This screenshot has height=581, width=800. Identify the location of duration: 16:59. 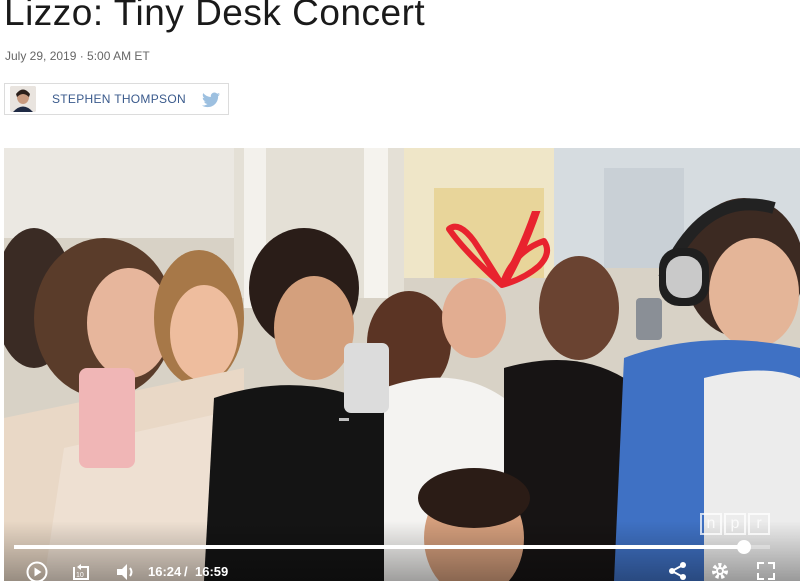
(212, 571).